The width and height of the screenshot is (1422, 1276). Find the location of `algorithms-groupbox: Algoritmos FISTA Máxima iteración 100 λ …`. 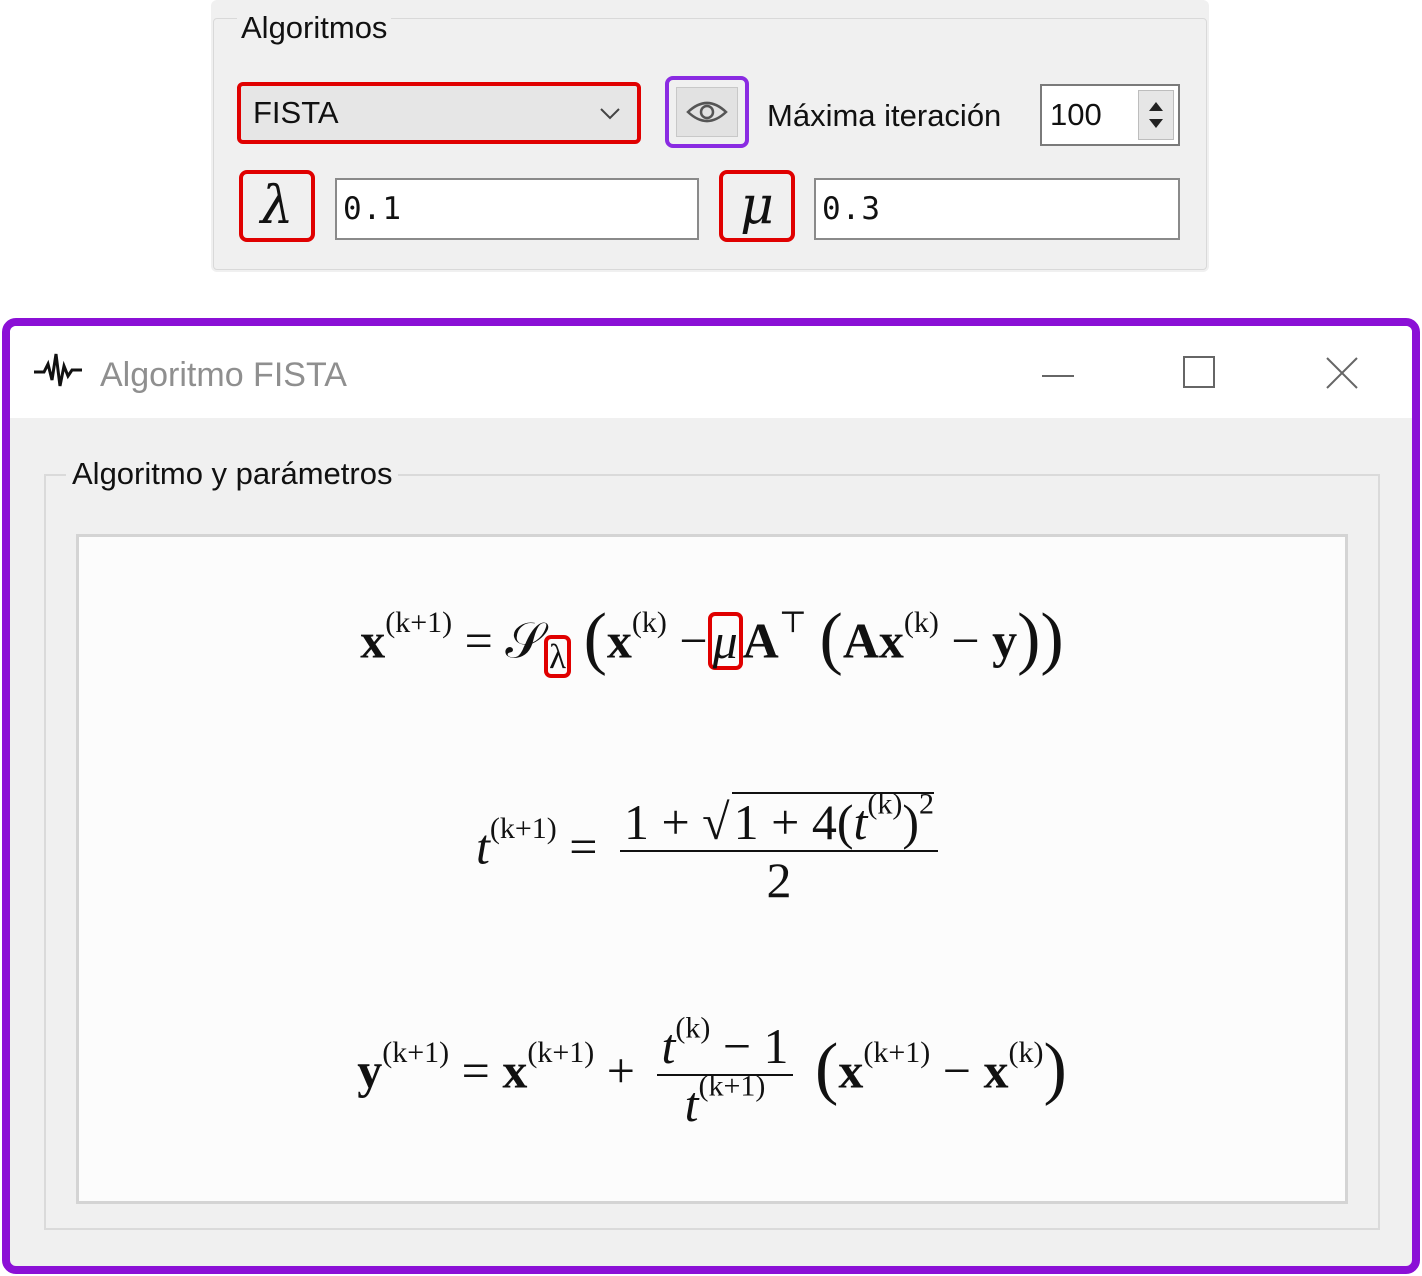

algorithms-groupbox: Algoritmos FISTA Máxima iteración 100 λ … is located at coordinates (710, 136).